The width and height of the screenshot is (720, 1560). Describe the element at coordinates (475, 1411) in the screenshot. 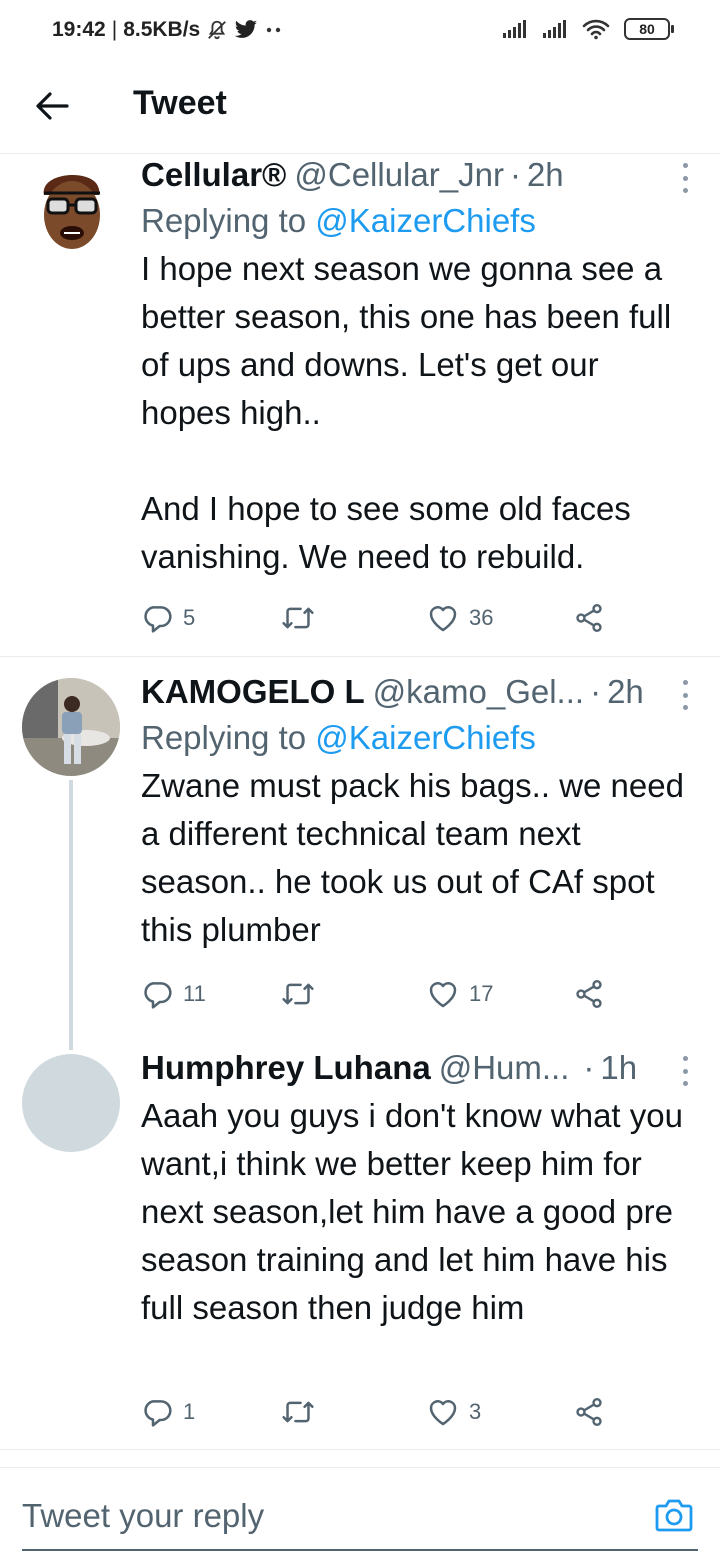

I see `like-count: 3` at that location.